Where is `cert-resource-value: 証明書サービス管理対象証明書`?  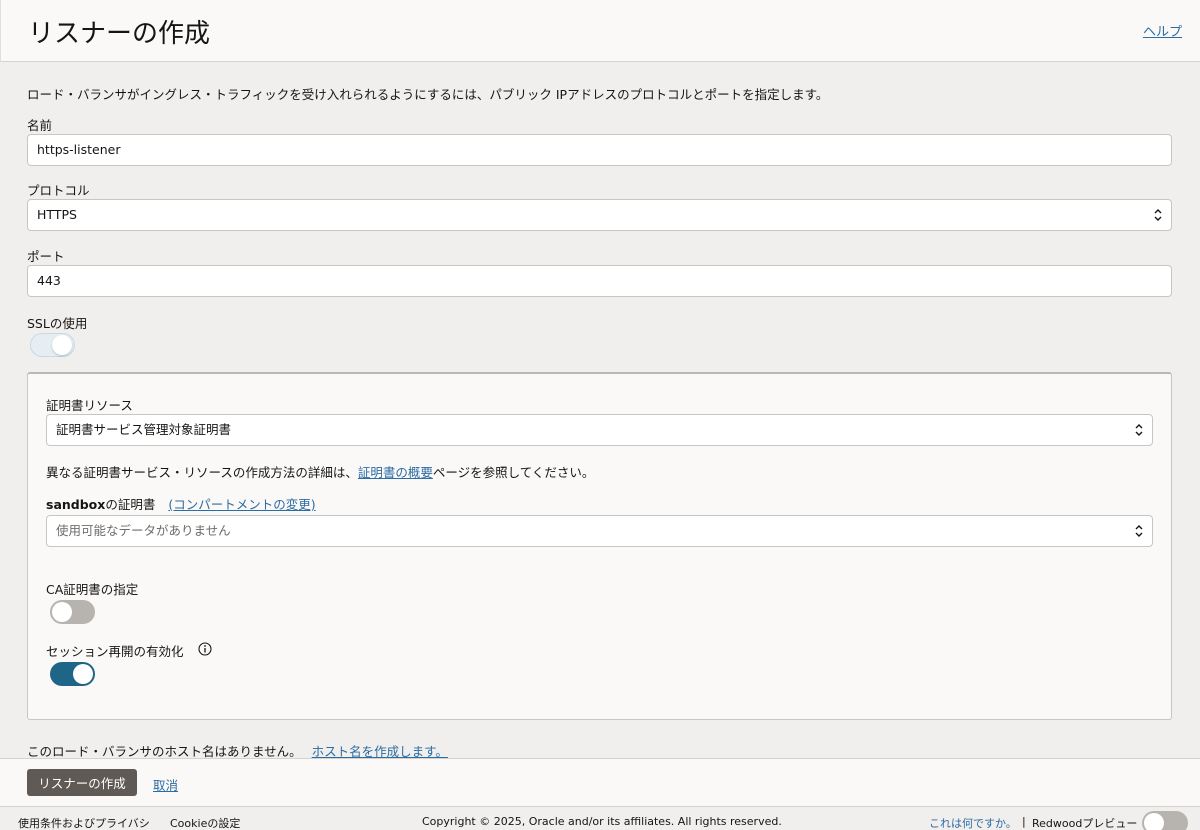 cert-resource-value: 証明書サービス管理対象証明書 is located at coordinates (144, 429).